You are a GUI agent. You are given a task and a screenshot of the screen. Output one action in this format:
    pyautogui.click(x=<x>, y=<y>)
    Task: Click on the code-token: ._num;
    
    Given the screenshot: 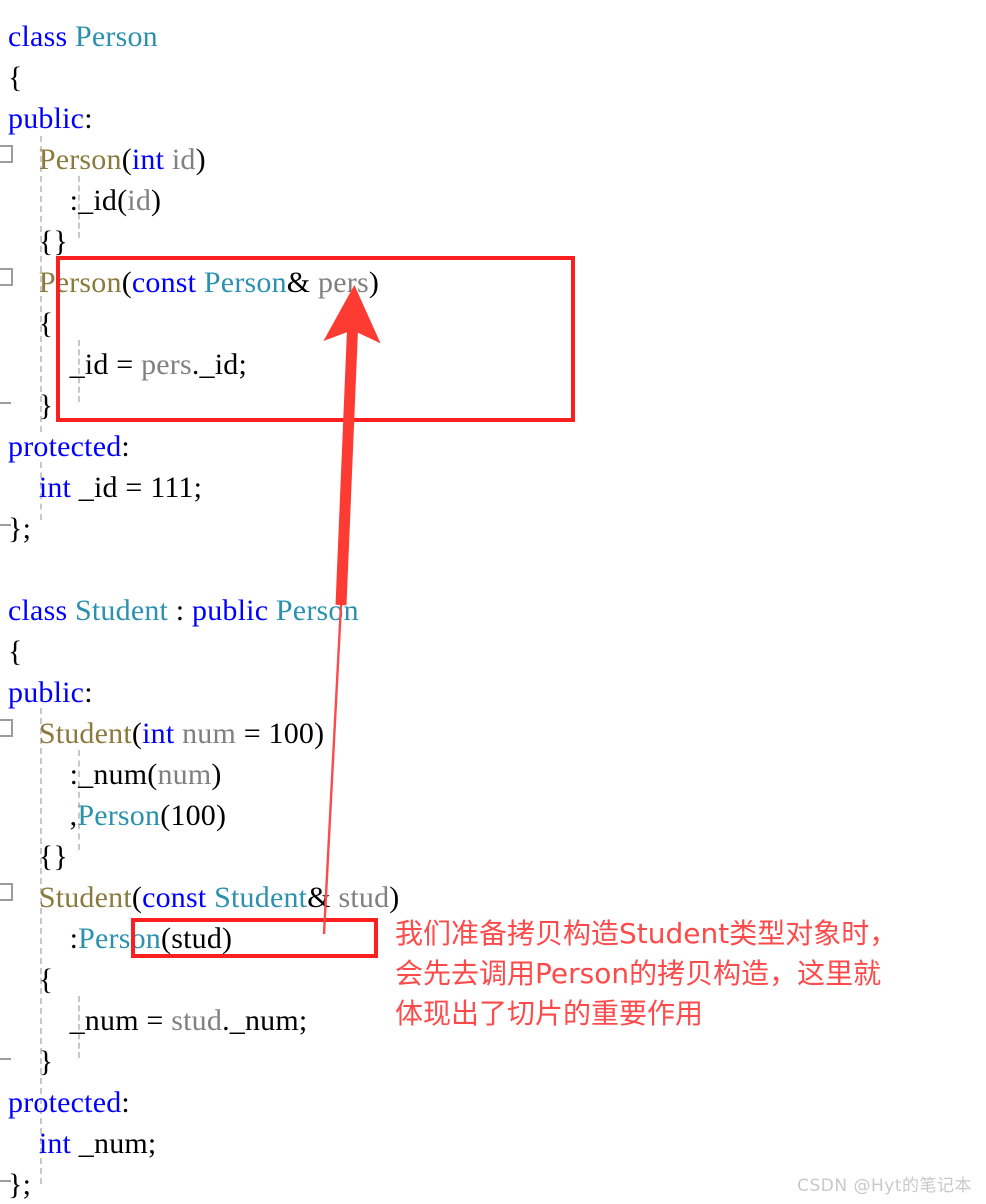 What is the action you would take?
    pyautogui.click(x=265, y=1020)
    